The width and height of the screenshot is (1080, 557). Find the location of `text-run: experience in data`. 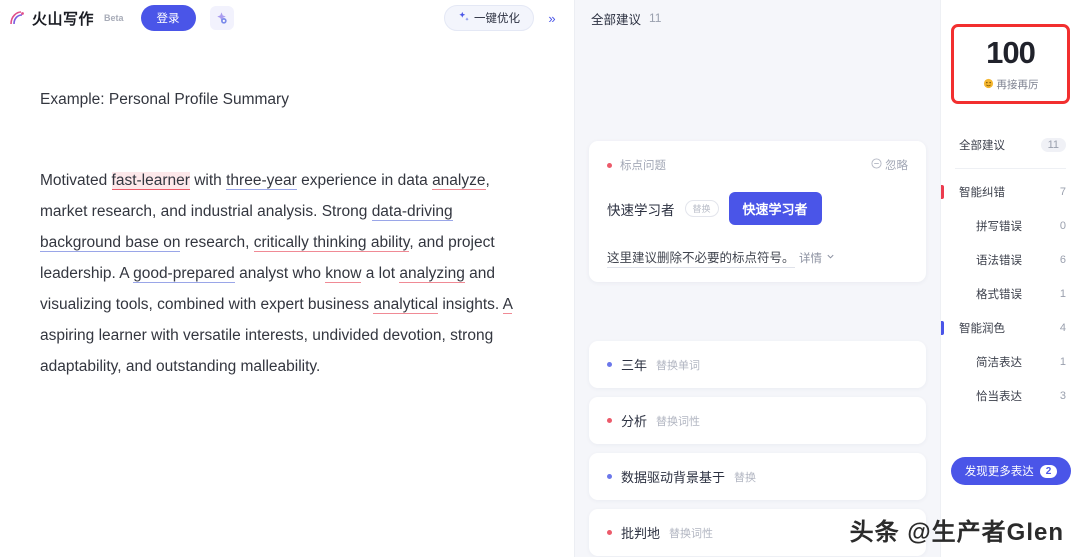

text-run: experience in data is located at coordinates (364, 180).